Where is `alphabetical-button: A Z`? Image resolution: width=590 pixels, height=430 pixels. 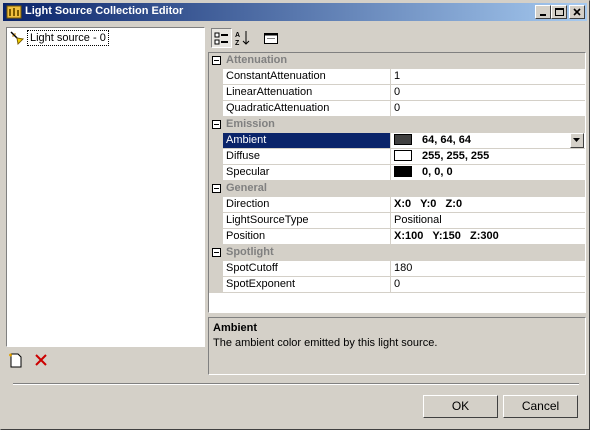 alphabetical-button: A Z is located at coordinates (243, 38).